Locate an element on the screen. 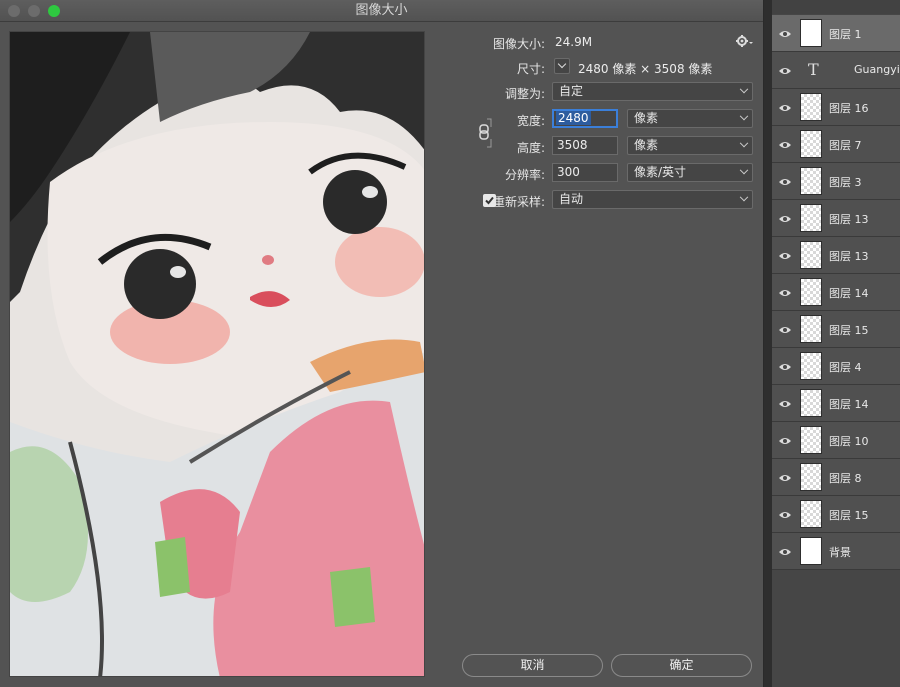  close-window-button is located at coordinates (14, 11).